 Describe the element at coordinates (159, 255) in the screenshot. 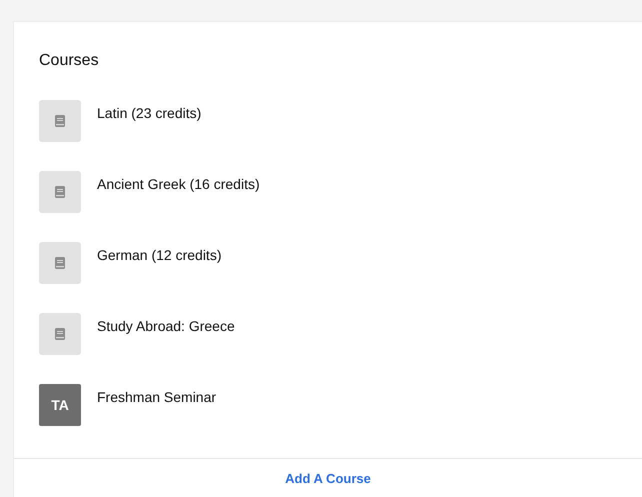

I see `course-name: German (12 credits)` at that location.